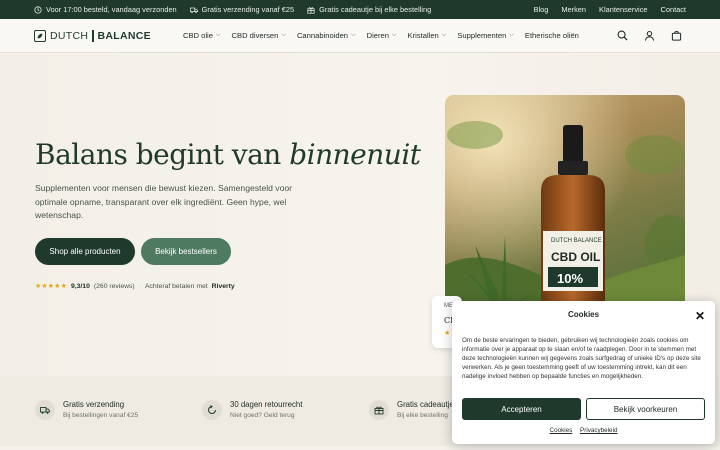 The width and height of the screenshot is (720, 450). I want to click on usp-title: 30 dagen retourrecht, so click(266, 404).